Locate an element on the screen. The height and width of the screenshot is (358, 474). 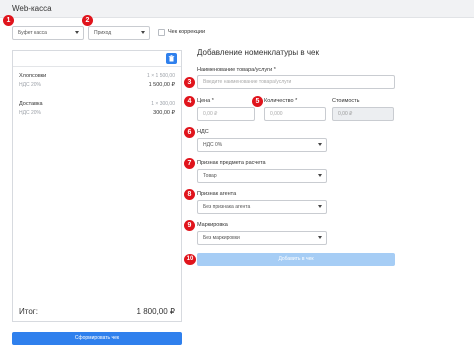
vat-select: НДС 0% is located at coordinates (262, 145).